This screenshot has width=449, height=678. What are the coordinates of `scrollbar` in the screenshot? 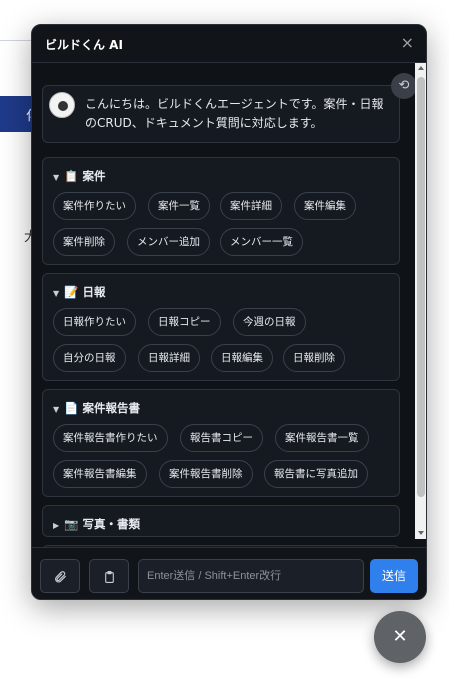 It's located at (420, 301).